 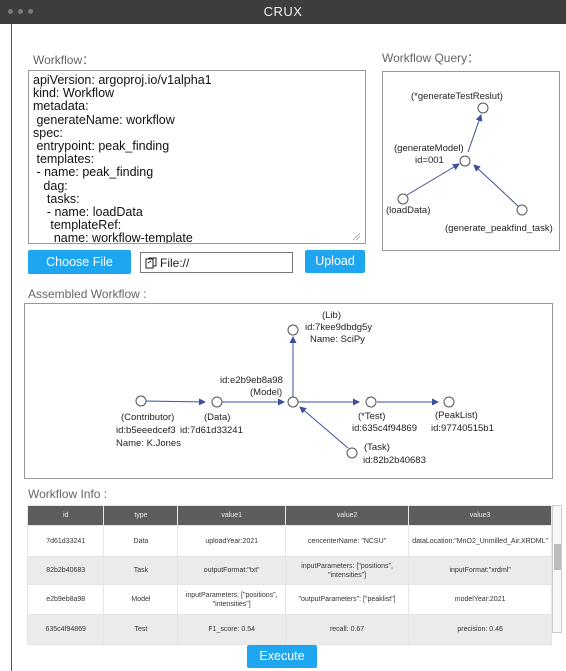 What do you see at coordinates (462, 428) in the screenshot?
I see `node-peaklist-label-2: id:97740515b1` at bounding box center [462, 428].